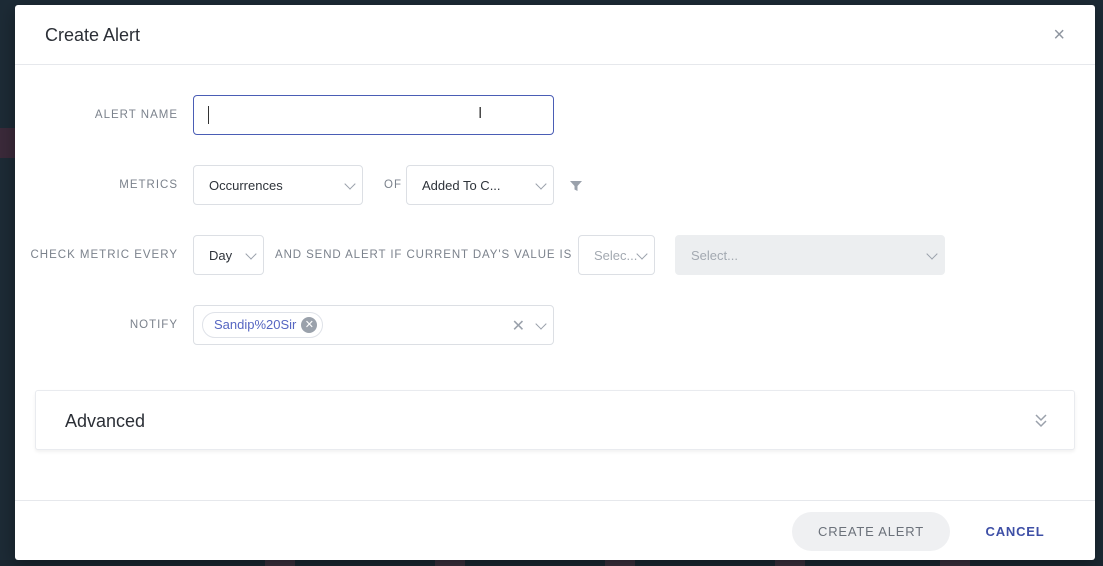  Describe the element at coordinates (555, 420) in the screenshot. I see `advanced-section: Advanced` at that location.